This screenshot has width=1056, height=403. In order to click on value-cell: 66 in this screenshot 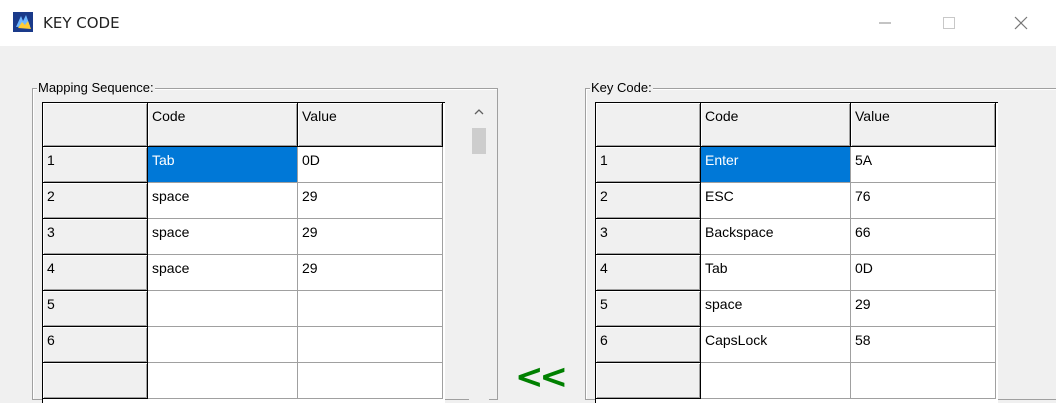, I will do `click(923, 237)`.